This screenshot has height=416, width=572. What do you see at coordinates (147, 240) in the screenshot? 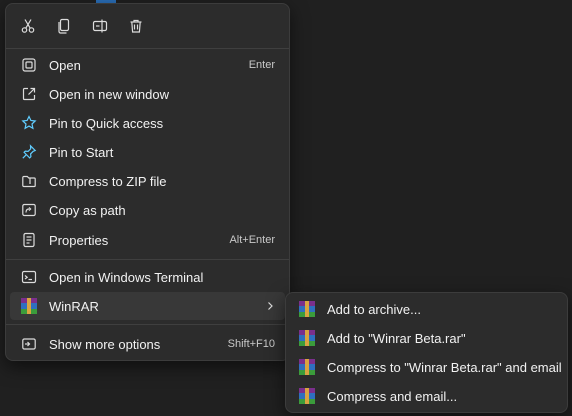
I see `menu-item-properties: Properties Alt+Enter` at bounding box center [147, 240].